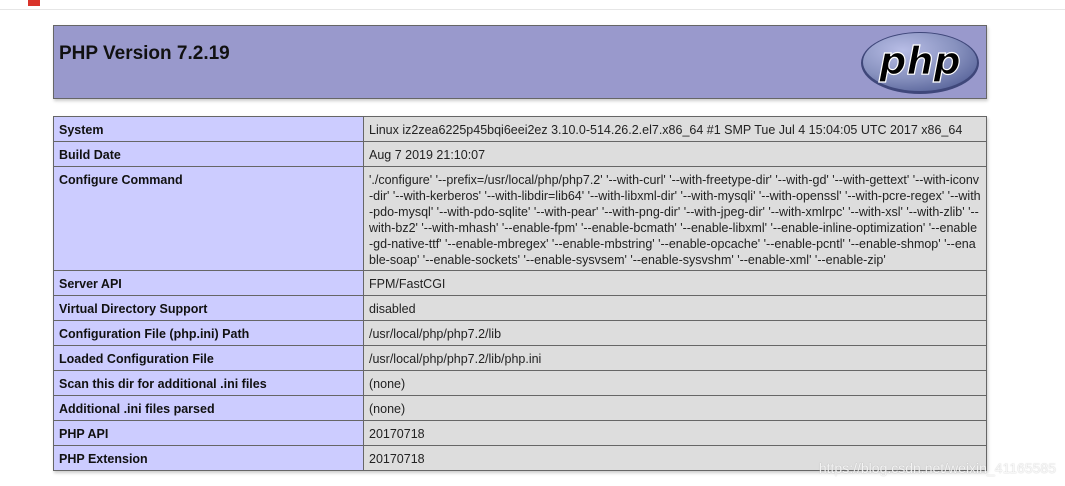 The height and width of the screenshot is (486, 1065). What do you see at coordinates (208, 218) in the screenshot?
I see `row-label: Configure Command` at bounding box center [208, 218].